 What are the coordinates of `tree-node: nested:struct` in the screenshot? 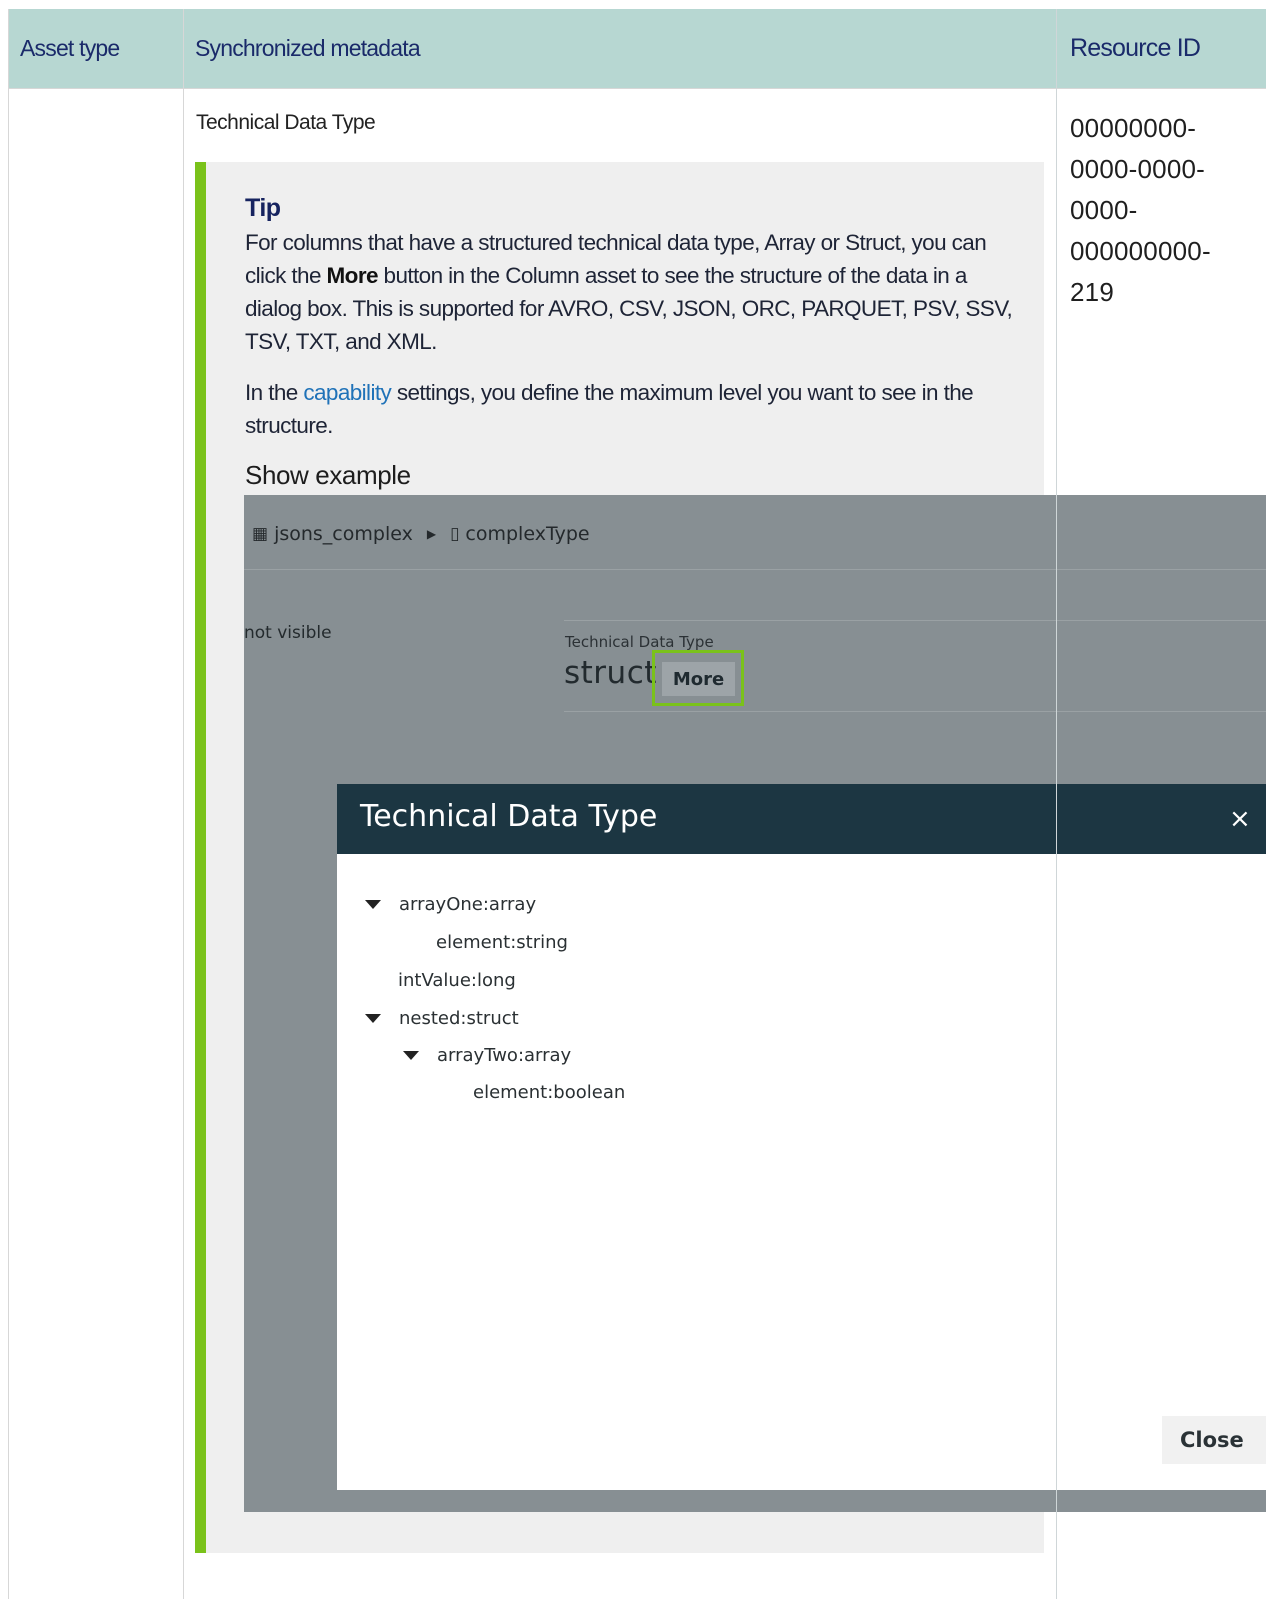 It's located at (442, 1018).